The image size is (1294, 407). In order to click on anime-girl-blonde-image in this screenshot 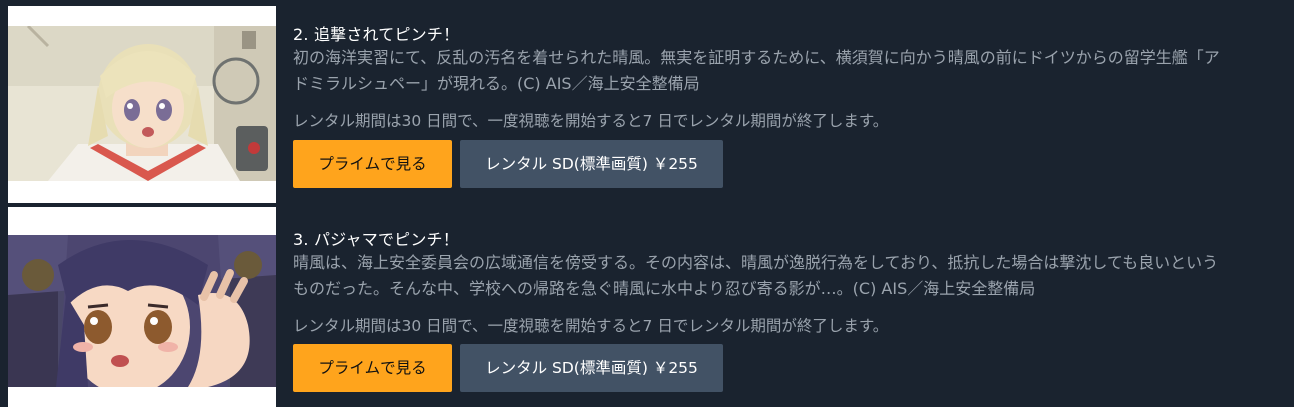, I will do `click(142, 103)`.